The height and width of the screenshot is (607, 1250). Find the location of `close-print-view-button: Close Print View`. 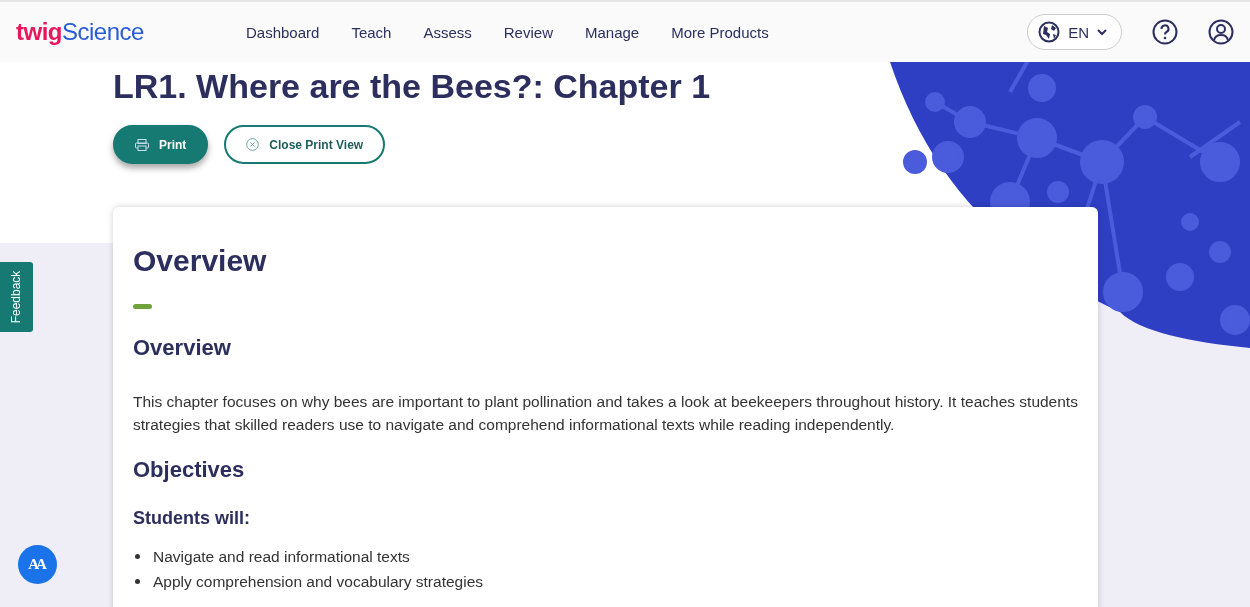

close-print-view-button: Close Print View is located at coordinates (305, 144).